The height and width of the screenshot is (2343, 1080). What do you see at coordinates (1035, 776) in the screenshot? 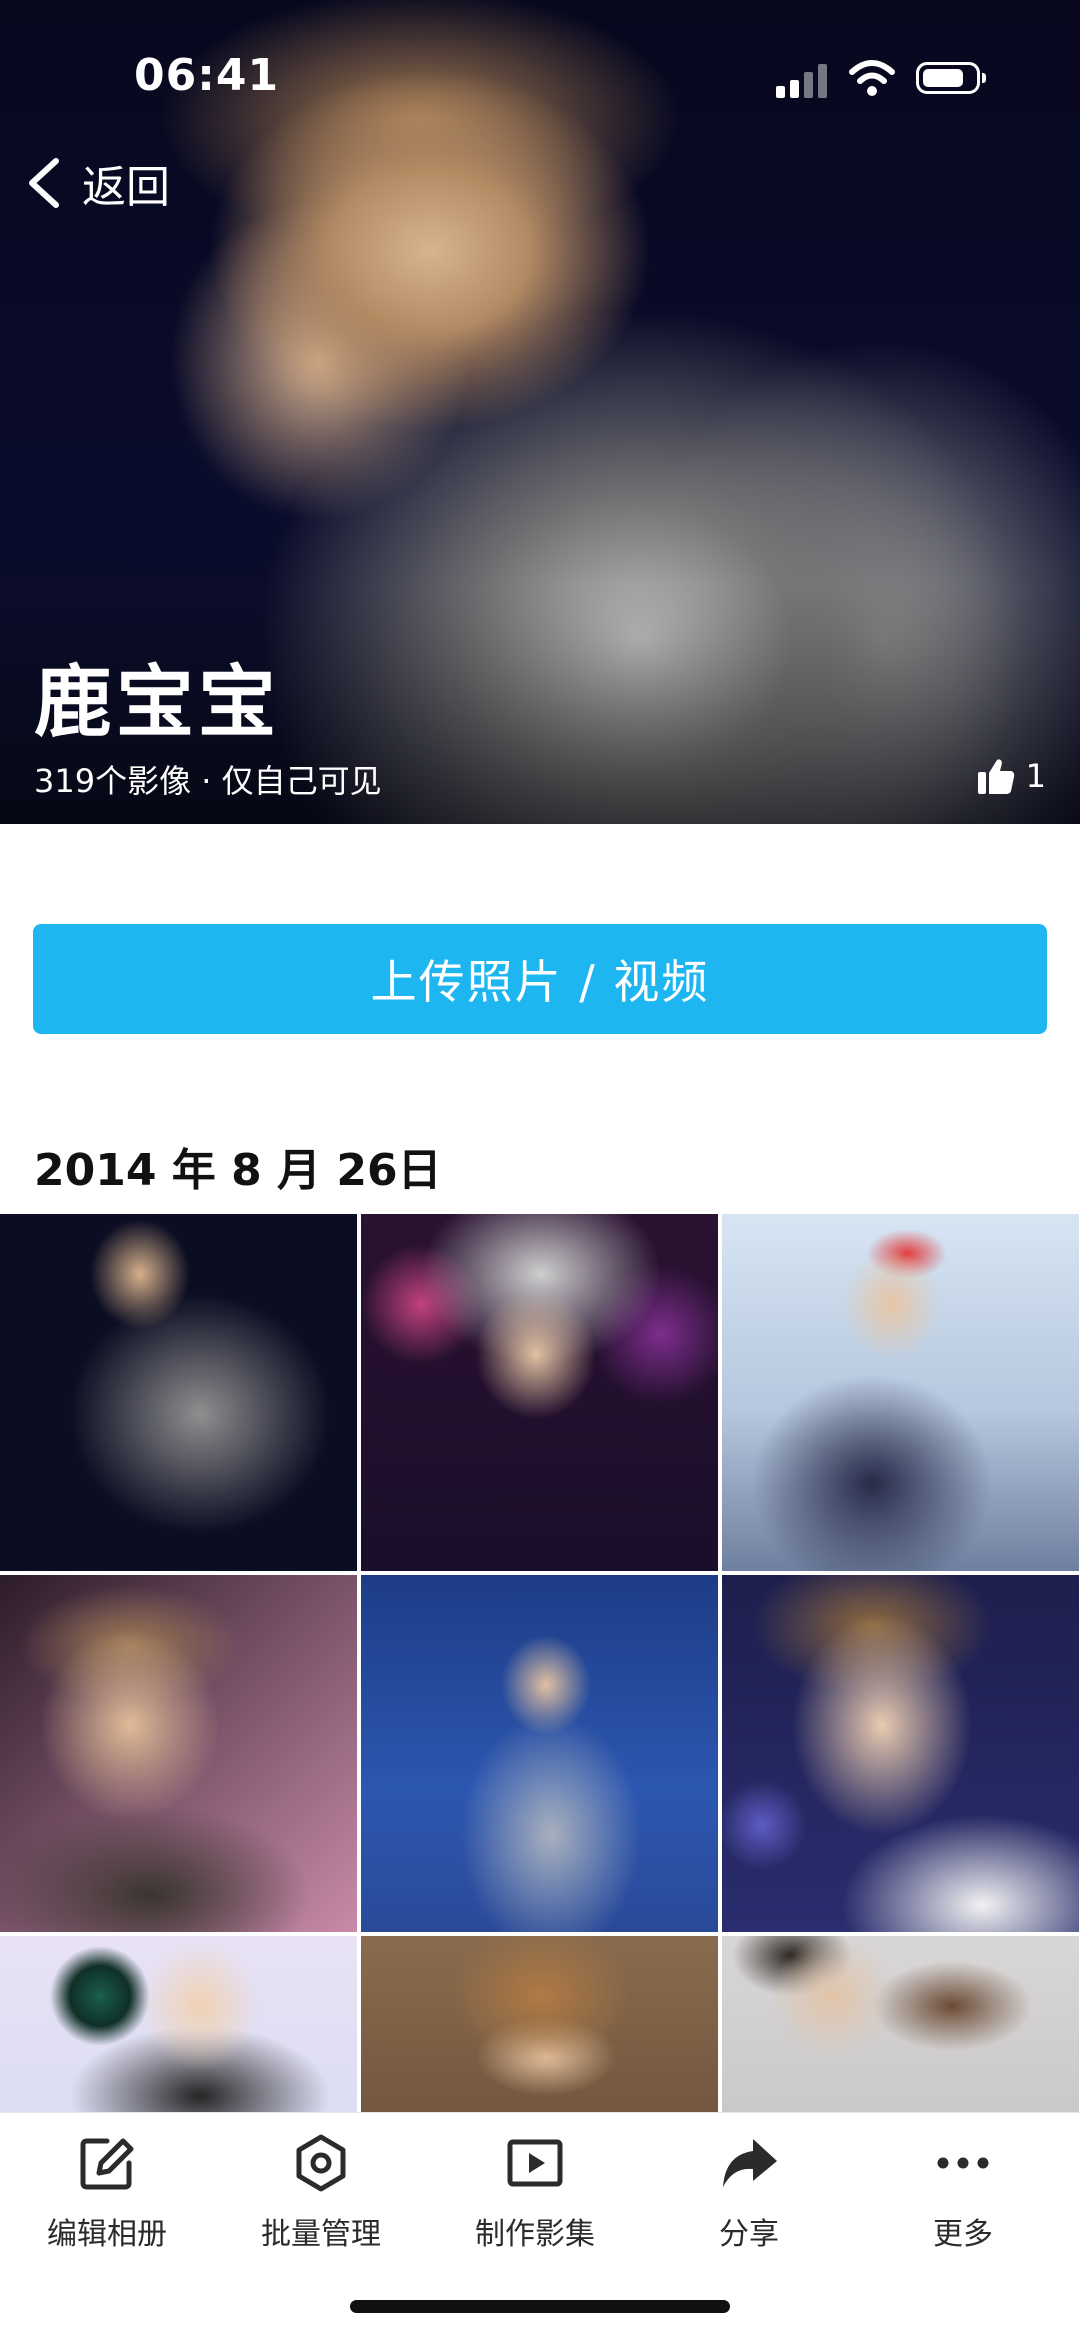
I see `like-count: 1` at bounding box center [1035, 776].